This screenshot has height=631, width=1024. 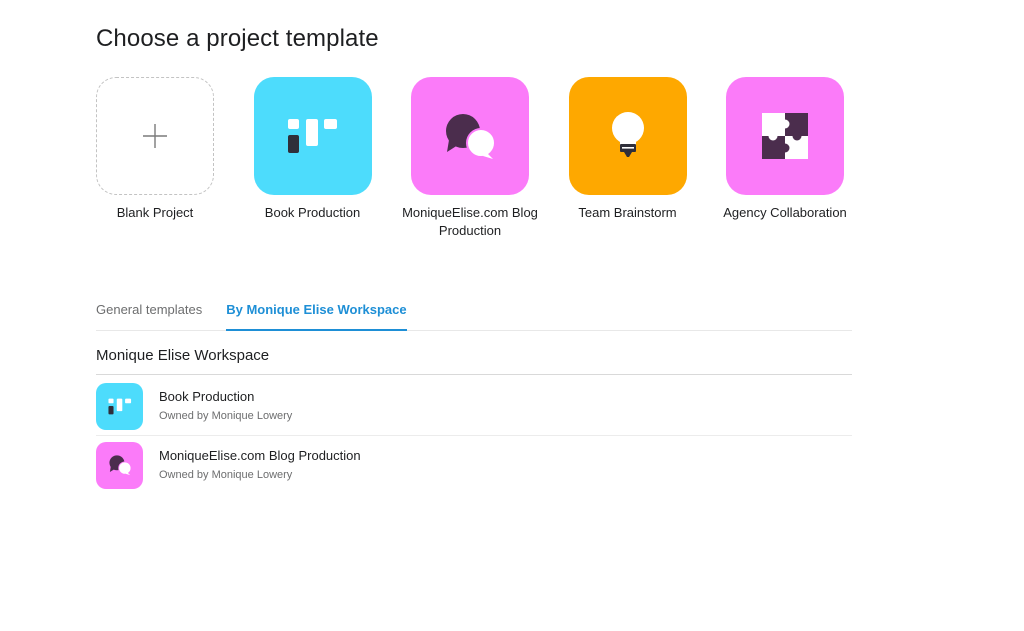 What do you see at coordinates (785, 212) in the screenshot?
I see `template-tile-label: Agency Collaboration` at bounding box center [785, 212].